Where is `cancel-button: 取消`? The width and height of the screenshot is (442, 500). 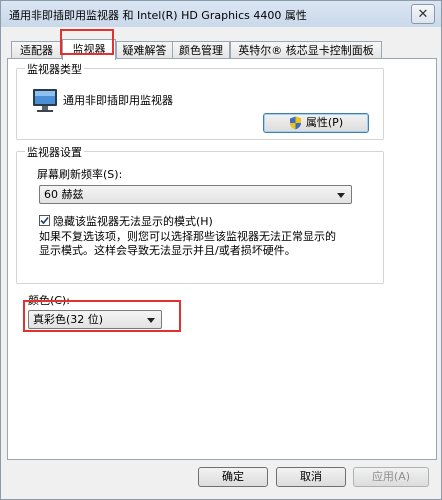 cancel-button: 取消 is located at coordinates (311, 477).